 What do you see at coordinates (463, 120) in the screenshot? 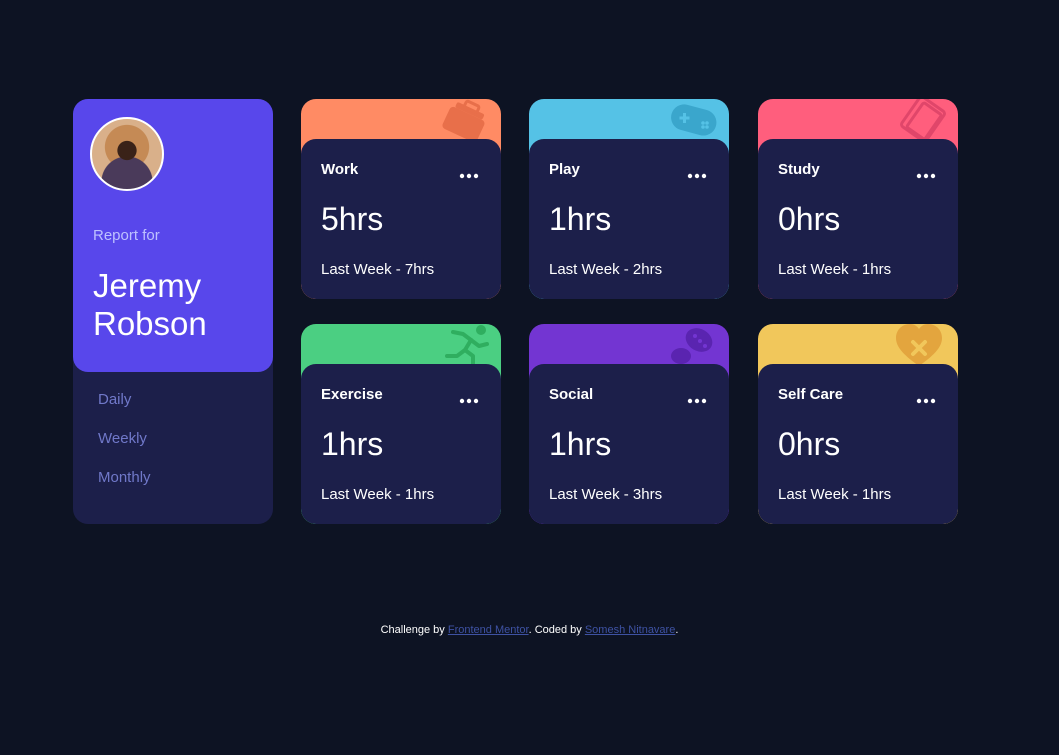
I see `briefcase-icon` at bounding box center [463, 120].